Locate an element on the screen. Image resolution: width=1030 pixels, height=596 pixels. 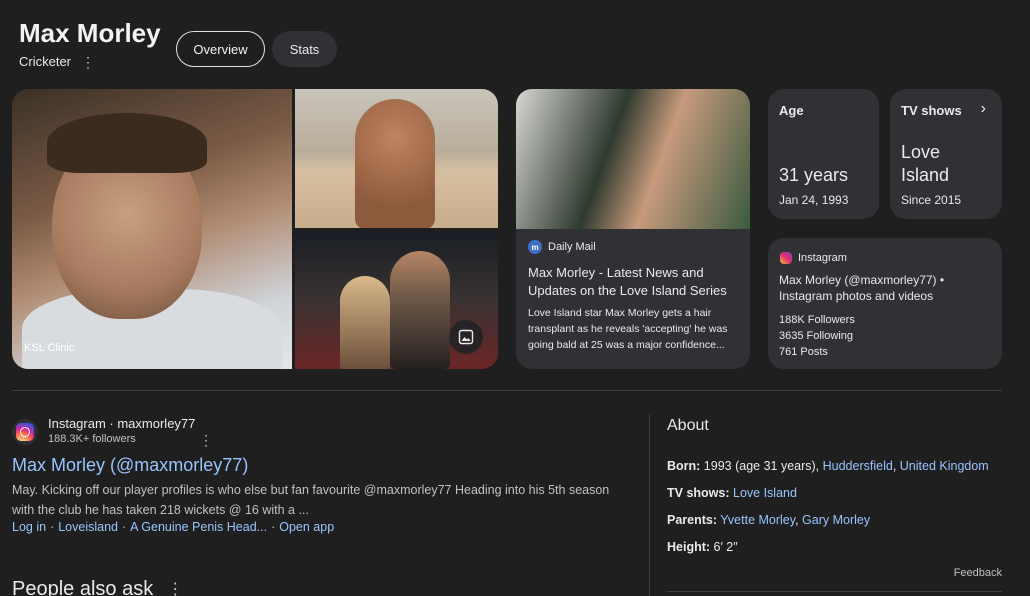
photo-caption: KSL Clinic is located at coordinates (49, 348).